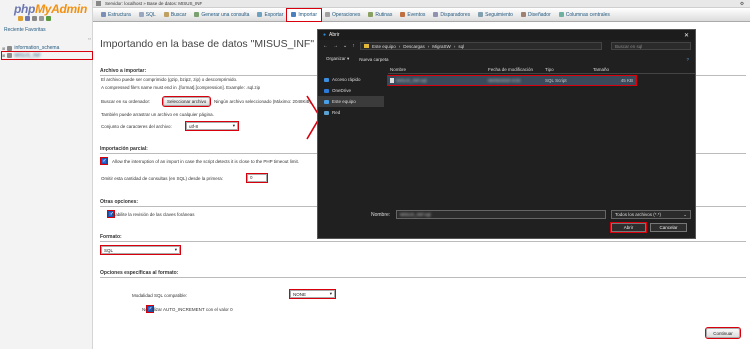 The width and height of the screenshot is (750, 349). I want to click on tab-estructura: Estructura, so click(116, 15).